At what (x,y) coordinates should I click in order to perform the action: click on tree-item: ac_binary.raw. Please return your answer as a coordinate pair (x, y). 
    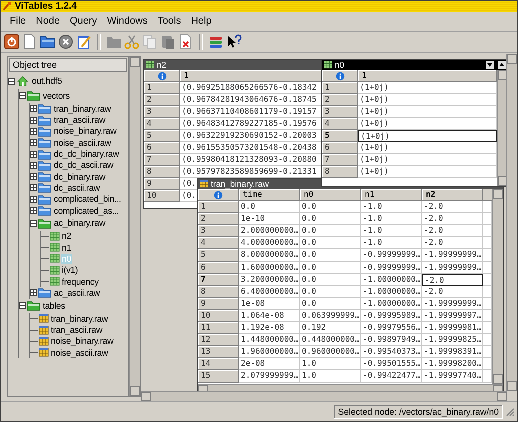
    Looking at the image, I should click on (80, 223).